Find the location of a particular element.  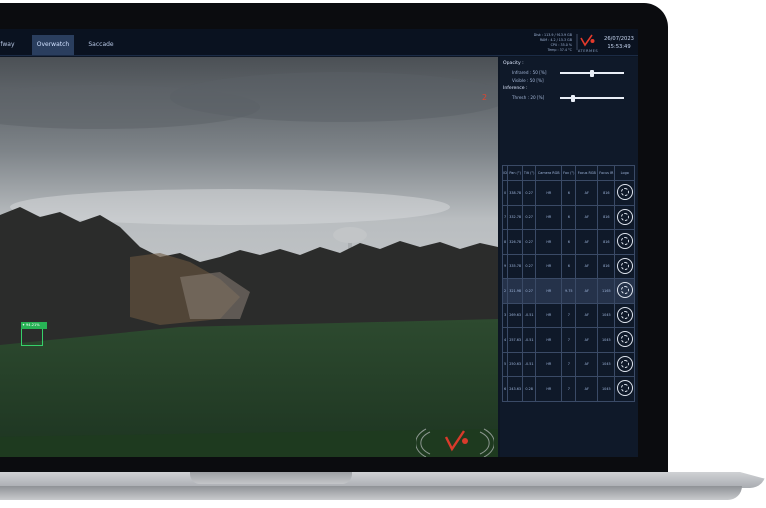

table-cell: 326.78 is located at coordinates (515, 242).